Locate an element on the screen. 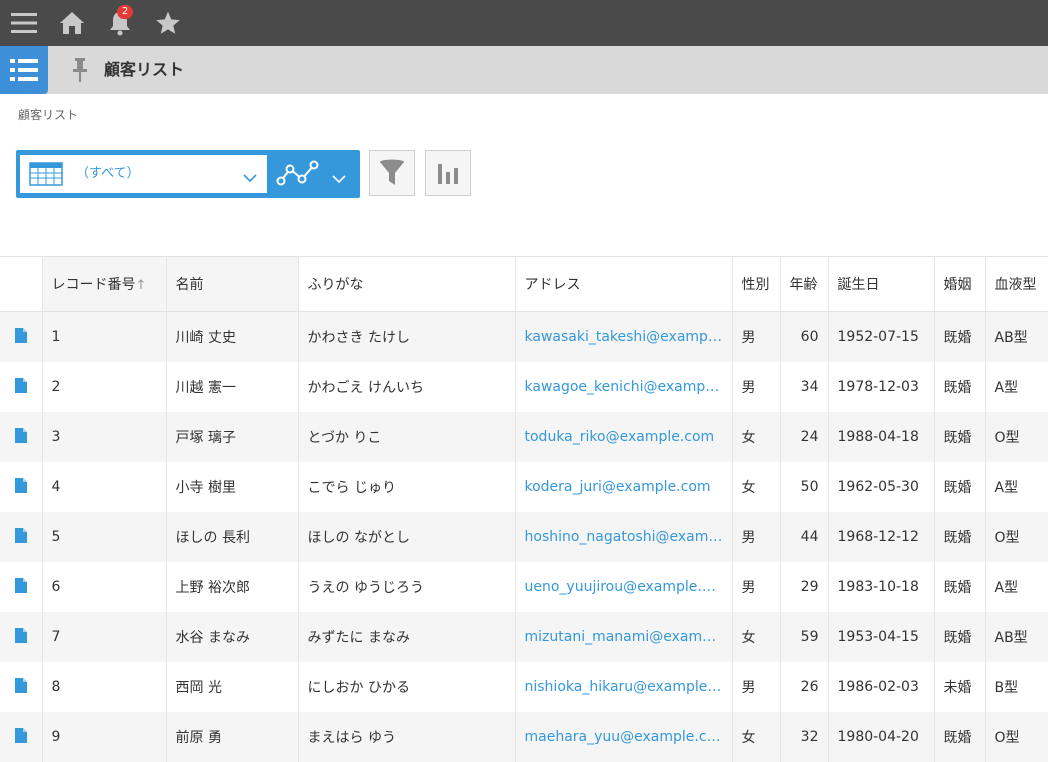 The width and height of the screenshot is (1048, 762). email-link: ueno_yuujirou@example.com is located at coordinates (624, 587).